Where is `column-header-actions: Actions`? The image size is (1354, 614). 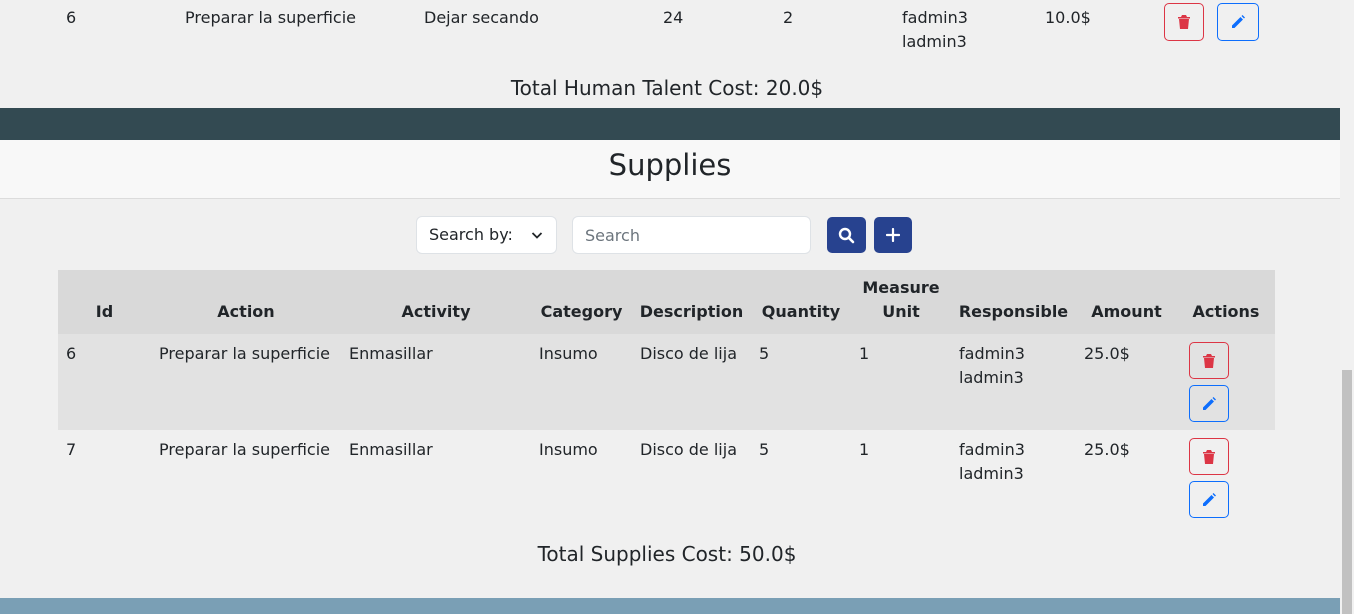 column-header-actions: Actions is located at coordinates (1226, 311).